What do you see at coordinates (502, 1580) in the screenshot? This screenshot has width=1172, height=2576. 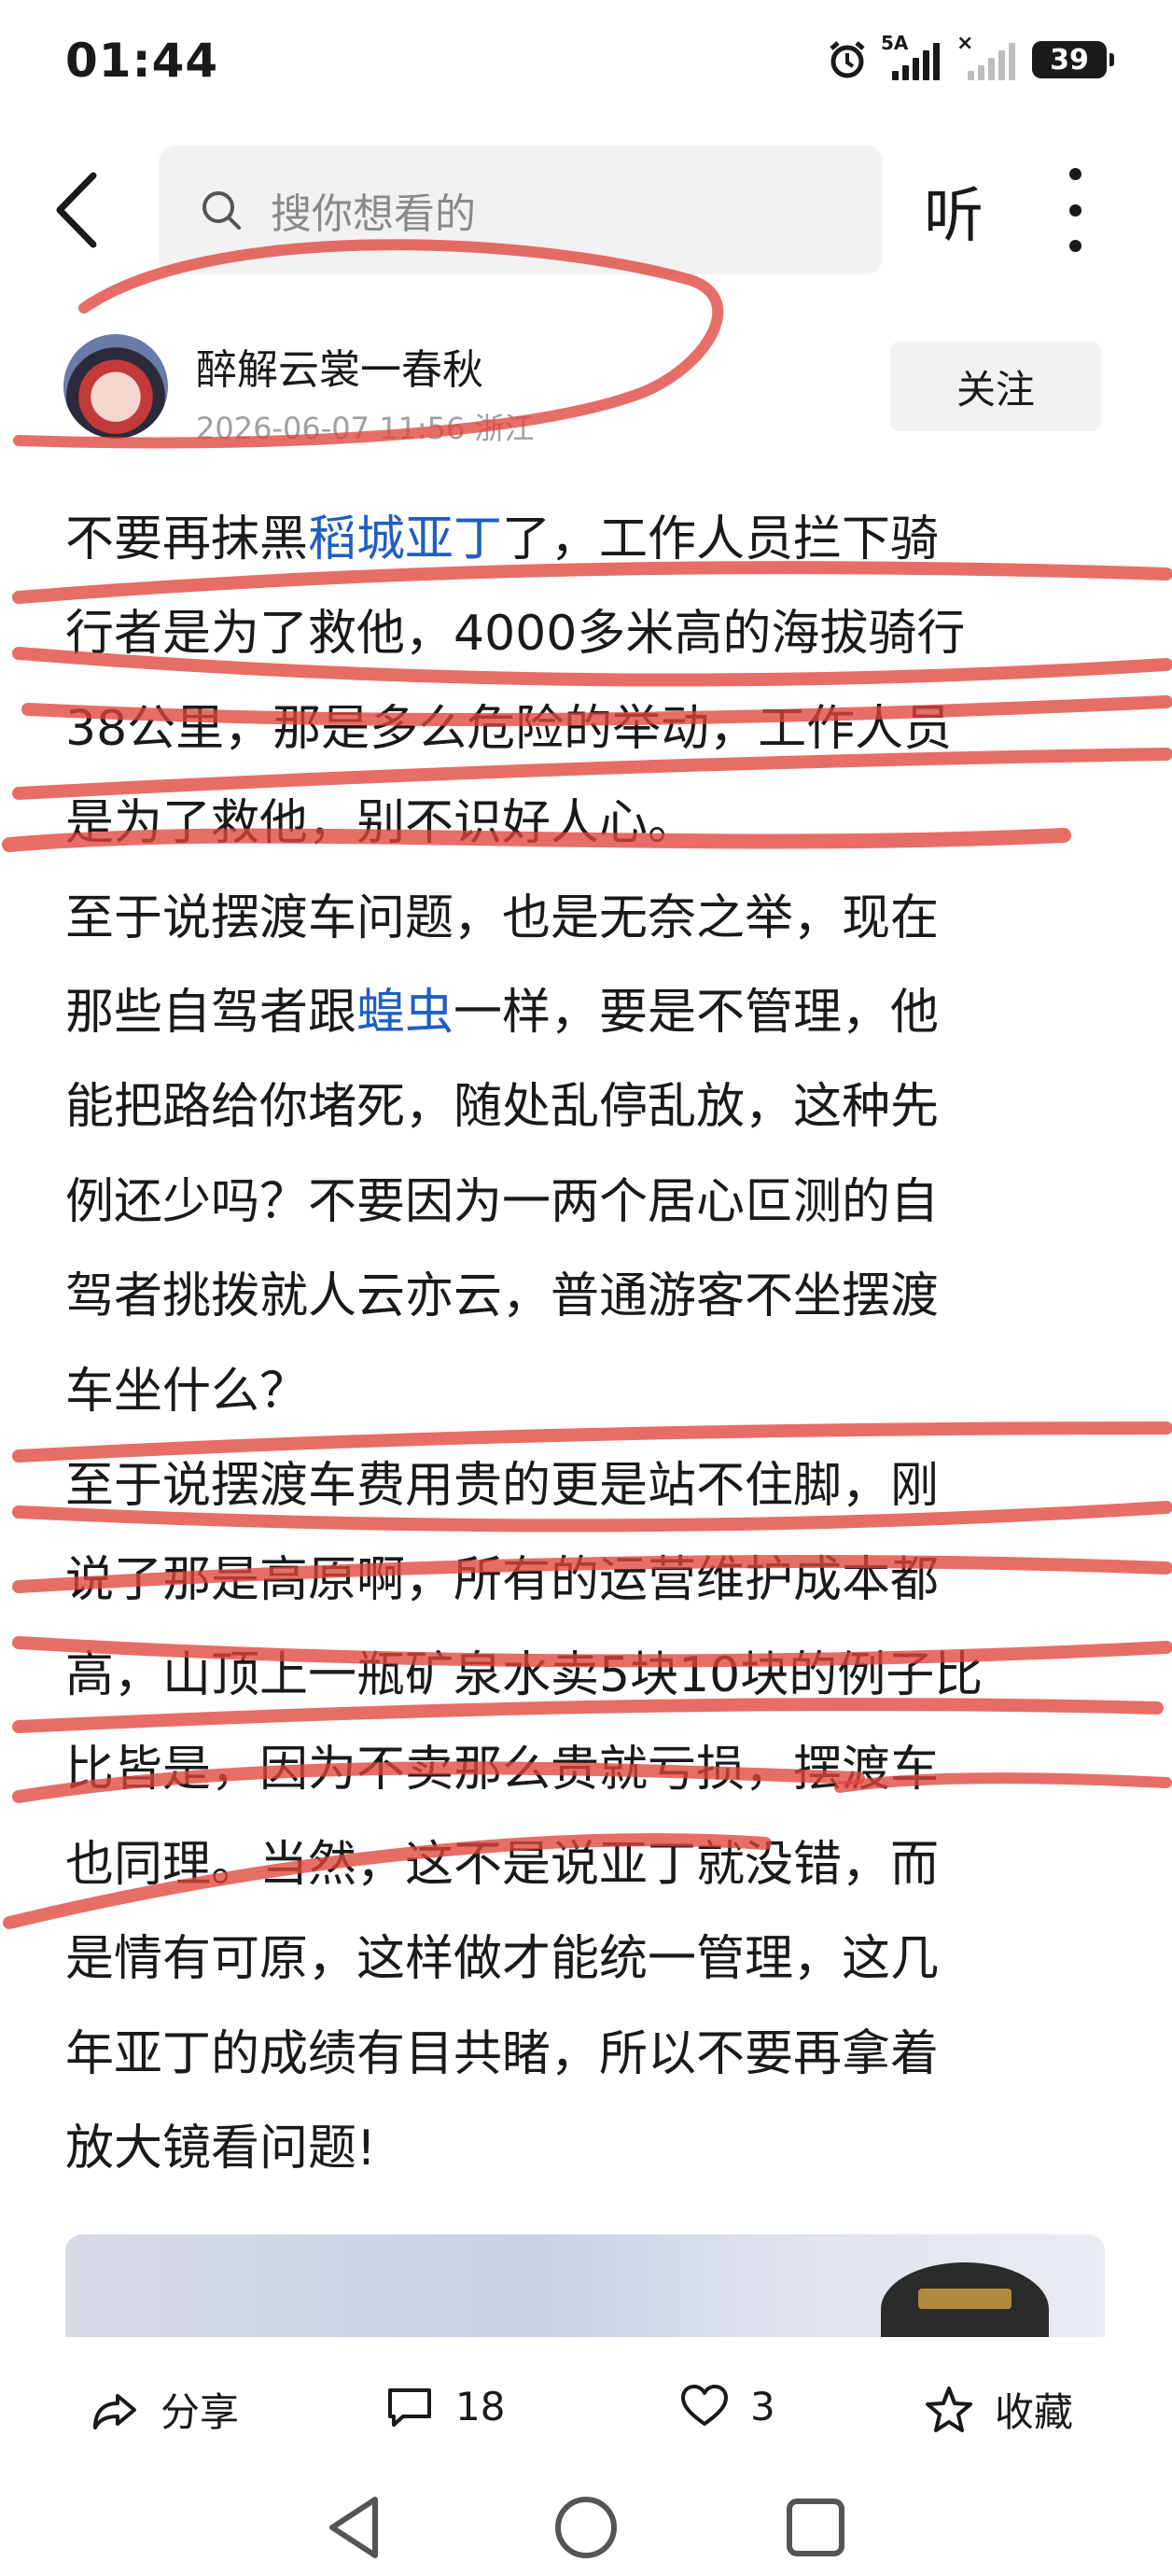 I see `article-text: 说了那是高原啊，所有的运营维护成本都` at bounding box center [502, 1580].